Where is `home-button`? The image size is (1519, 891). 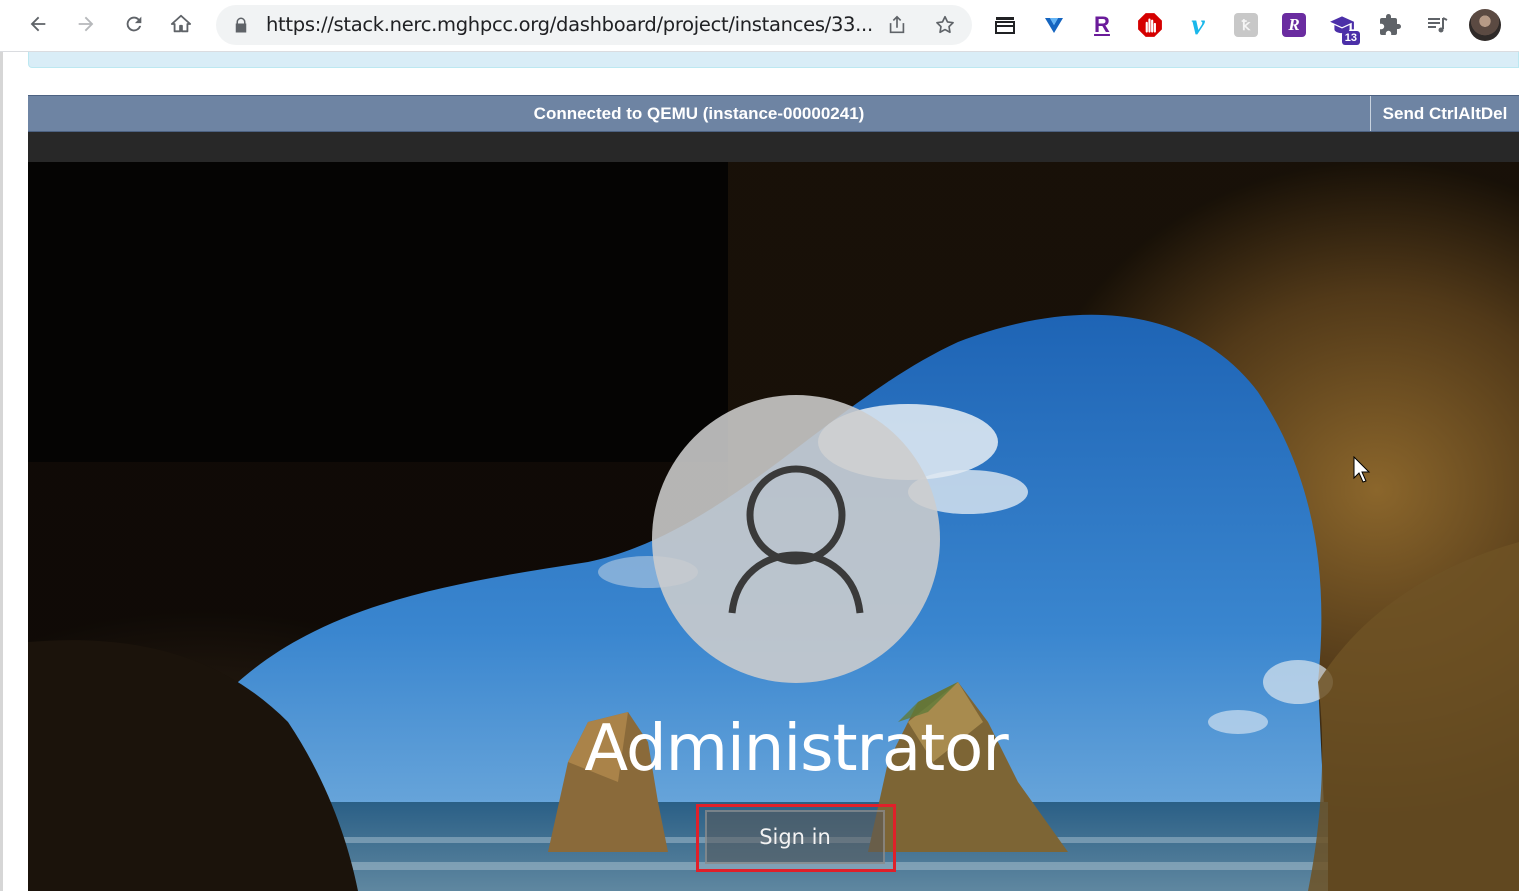 home-button is located at coordinates (181, 24).